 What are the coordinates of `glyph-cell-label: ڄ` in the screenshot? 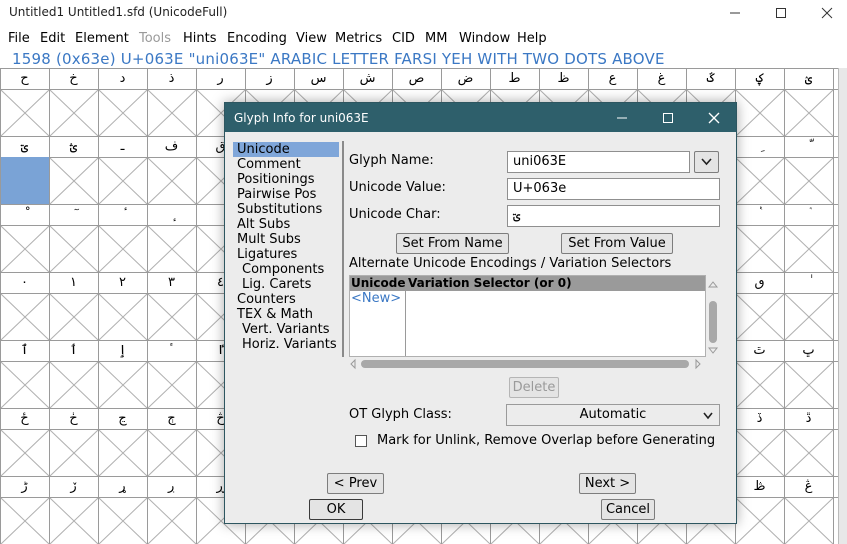 It's located at (171, 419).